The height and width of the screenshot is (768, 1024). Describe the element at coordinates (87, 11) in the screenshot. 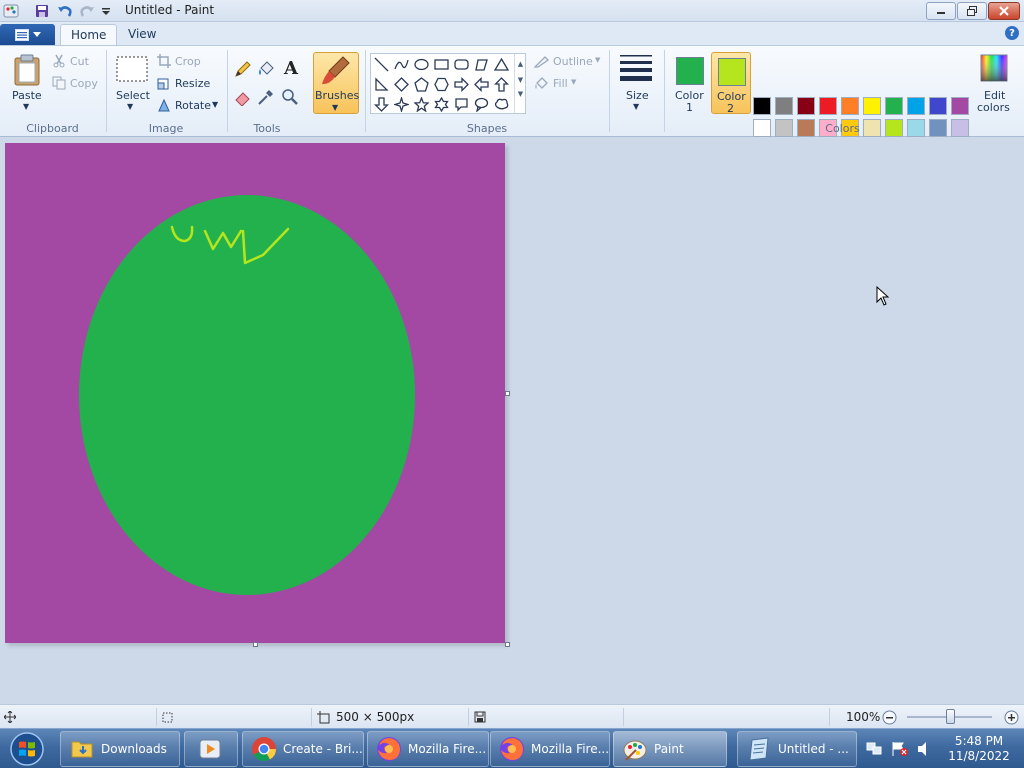

I see `redo-icon` at that location.